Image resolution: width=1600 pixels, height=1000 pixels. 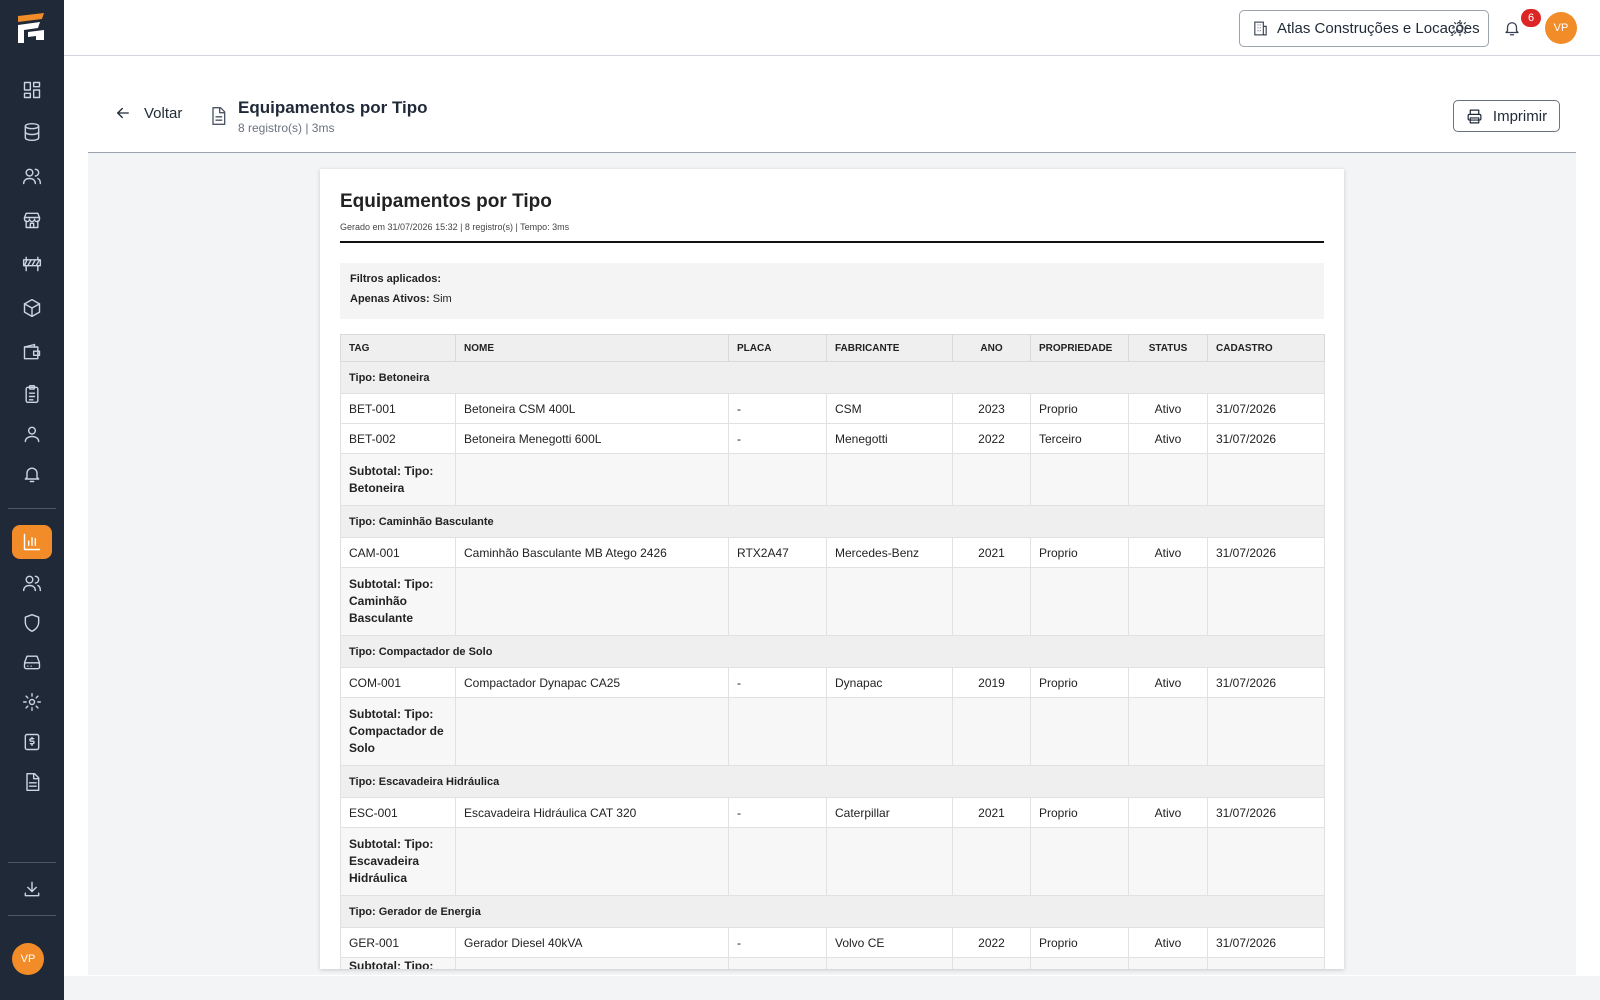 I want to click on group-header-row: Tipo: Gerador de Energia, so click(x=832, y=911).